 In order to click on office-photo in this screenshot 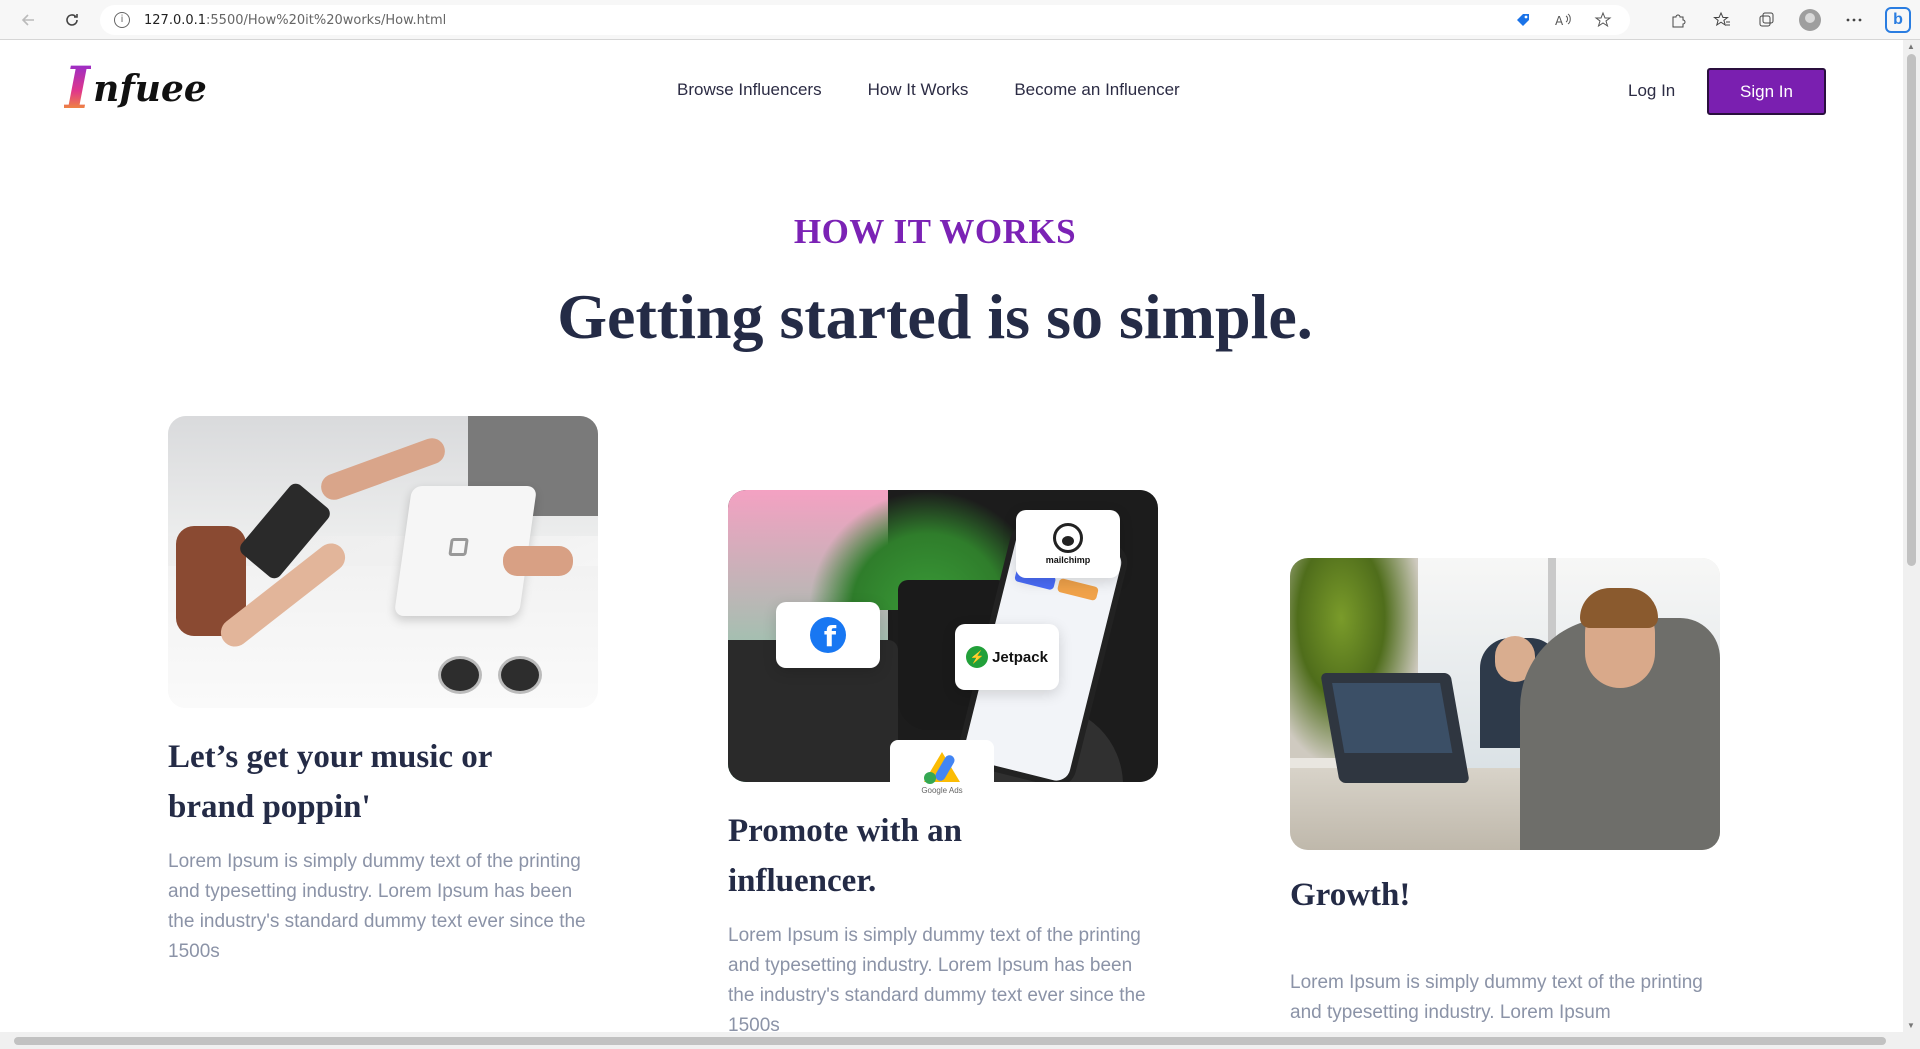, I will do `click(1505, 704)`.